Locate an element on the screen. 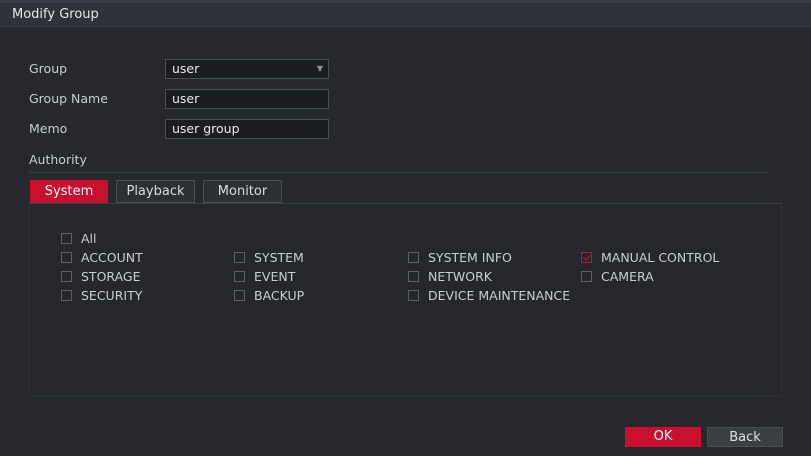 This screenshot has height=456, width=811. perm-backup-checkbox: BACKUP is located at coordinates (269, 295).